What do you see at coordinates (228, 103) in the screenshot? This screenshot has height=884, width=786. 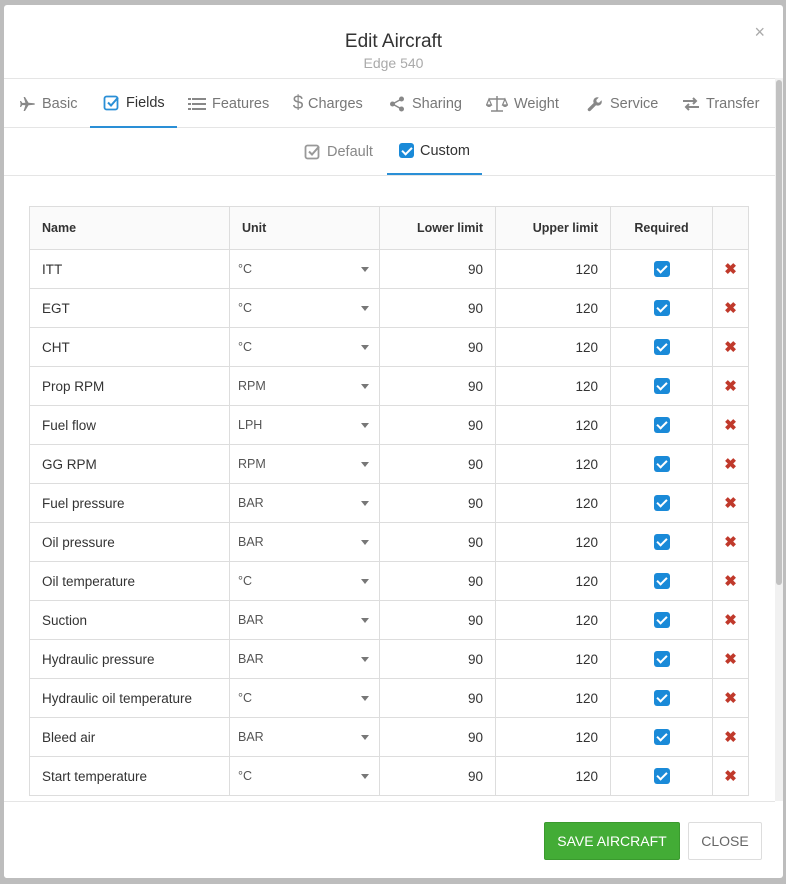 I see `tab-features: Features` at bounding box center [228, 103].